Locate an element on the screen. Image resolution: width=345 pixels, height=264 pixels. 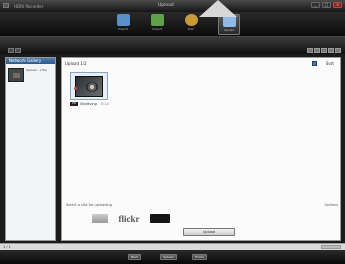
mode-button-import-video: Import is located at coordinates (123, 24).